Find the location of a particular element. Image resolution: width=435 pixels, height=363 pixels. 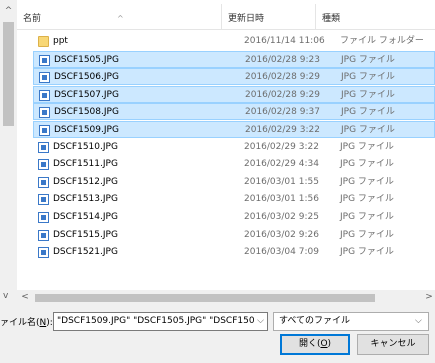

filename-label: ァイル名(N): is located at coordinates (26, 321).